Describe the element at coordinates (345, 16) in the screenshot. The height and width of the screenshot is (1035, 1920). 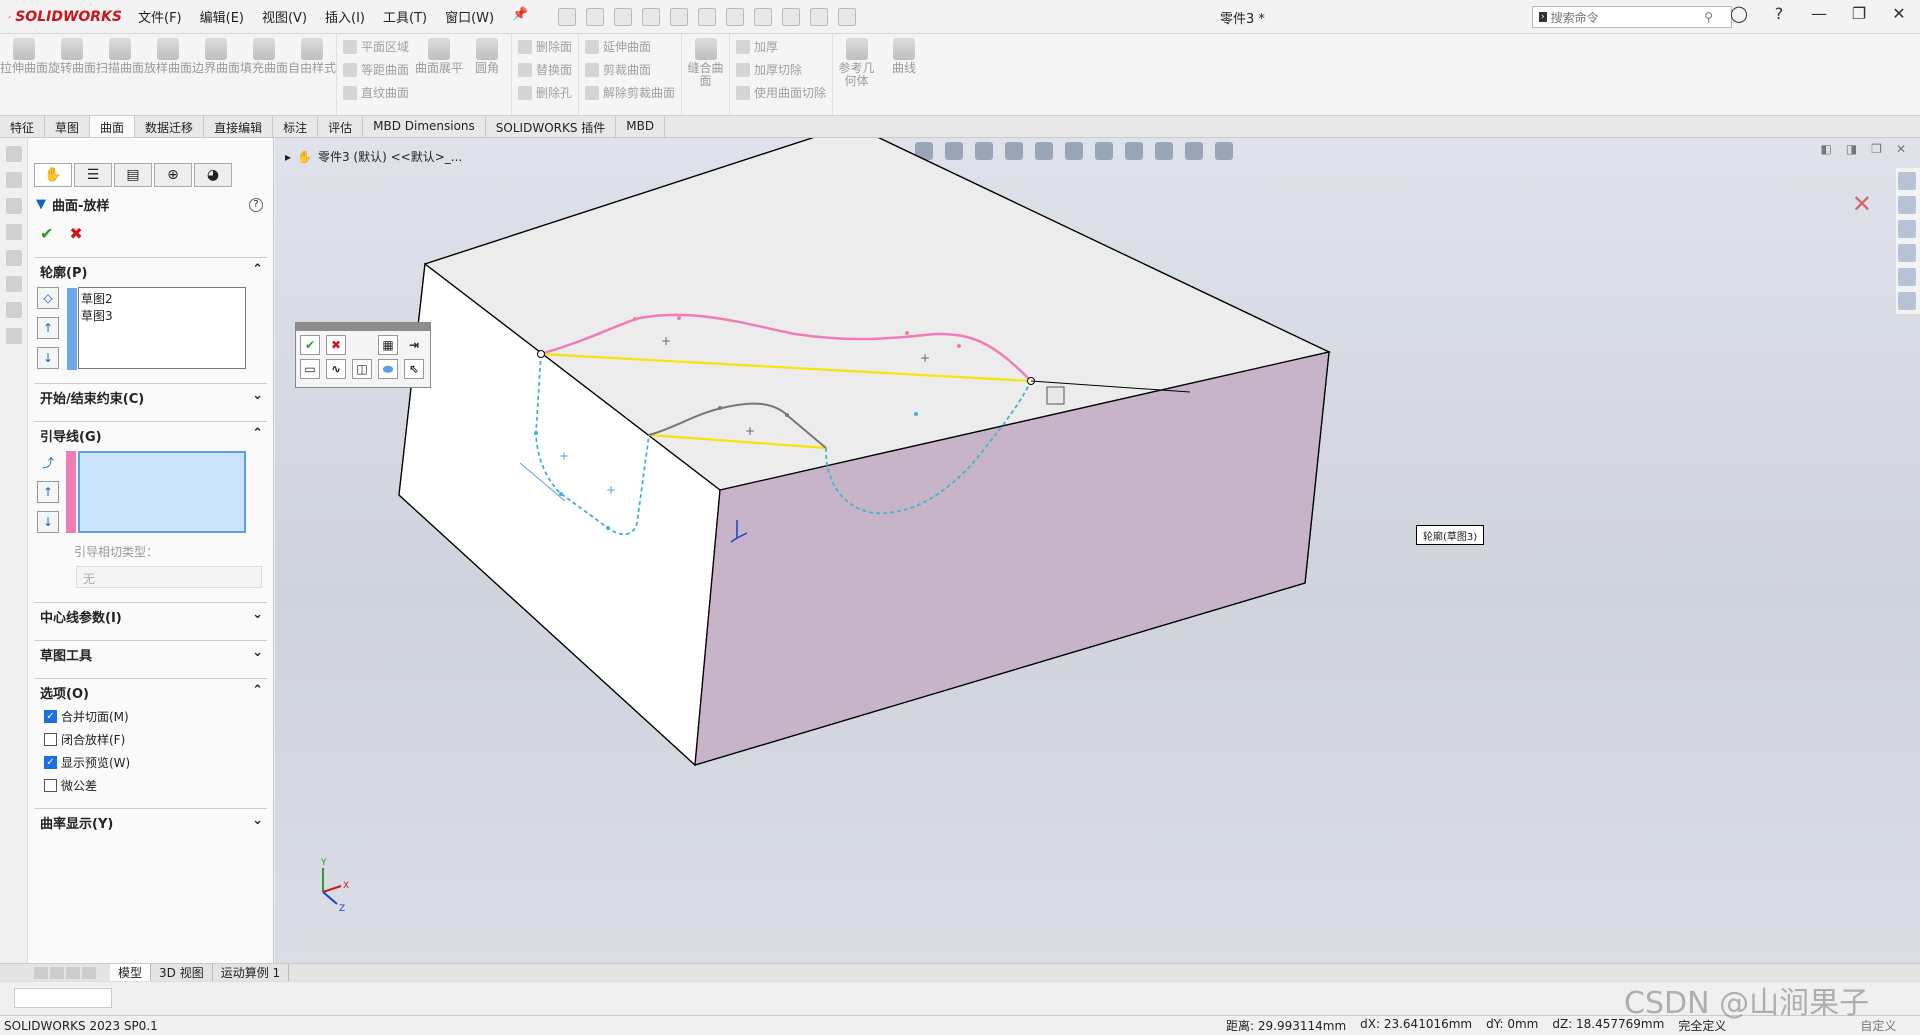
I see `menu-insert: 插入(I)` at that location.